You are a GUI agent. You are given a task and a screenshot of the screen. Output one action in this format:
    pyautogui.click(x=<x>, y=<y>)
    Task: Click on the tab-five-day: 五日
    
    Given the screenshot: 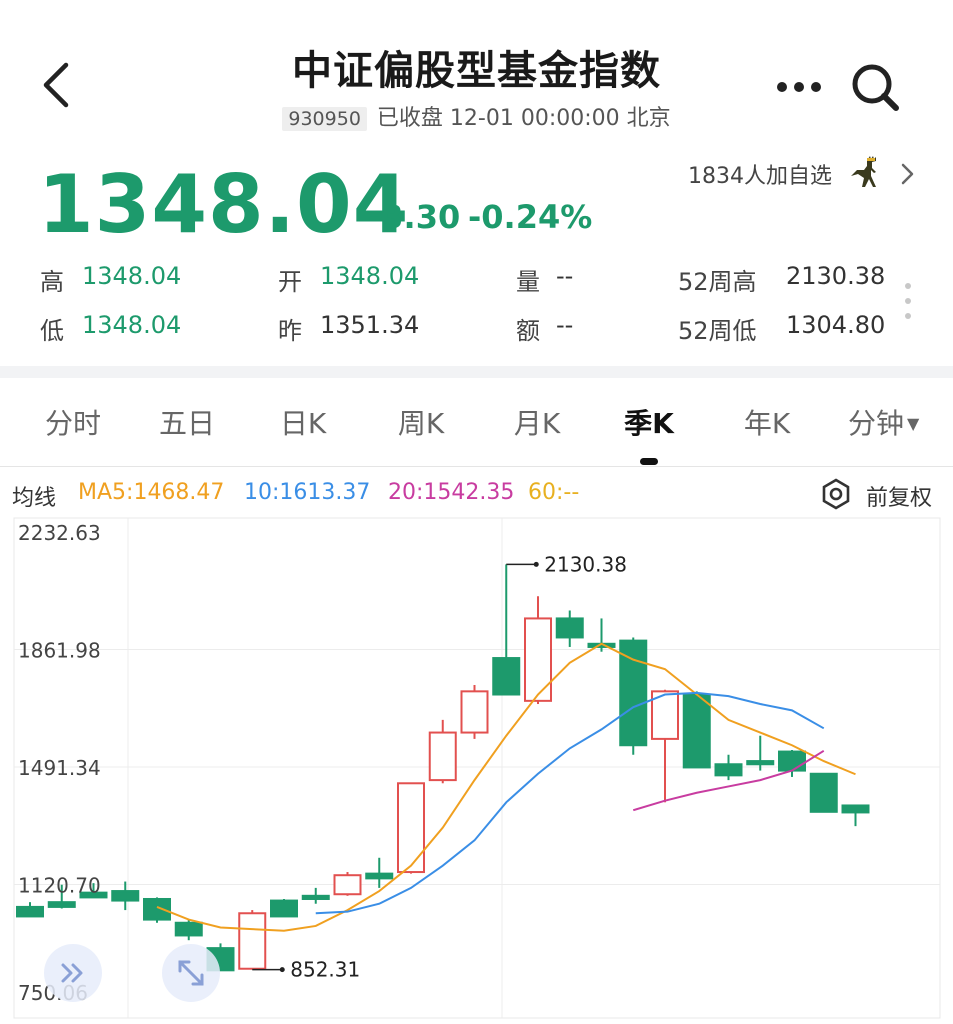 What is the action you would take?
    pyautogui.click(x=187, y=422)
    